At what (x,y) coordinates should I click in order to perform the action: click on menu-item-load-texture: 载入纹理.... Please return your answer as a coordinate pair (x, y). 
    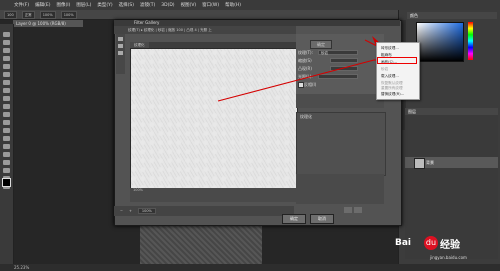
    Looking at the image, I should click on (390, 76).